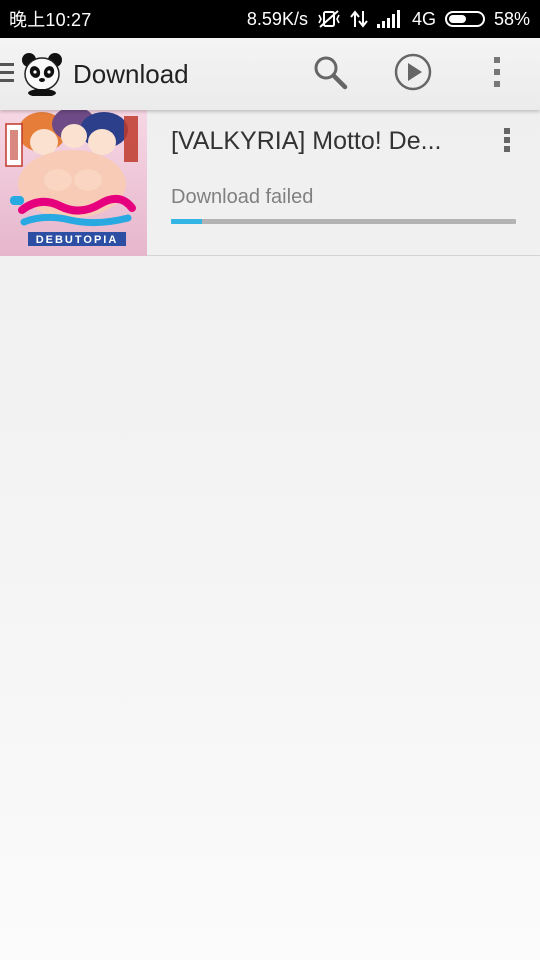  What do you see at coordinates (187, 221) in the screenshot?
I see `download-progress-fill` at bounding box center [187, 221].